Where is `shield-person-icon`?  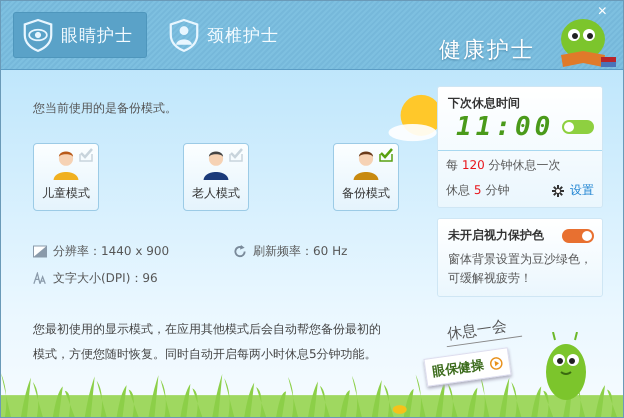 shield-person-icon is located at coordinates (184, 35).